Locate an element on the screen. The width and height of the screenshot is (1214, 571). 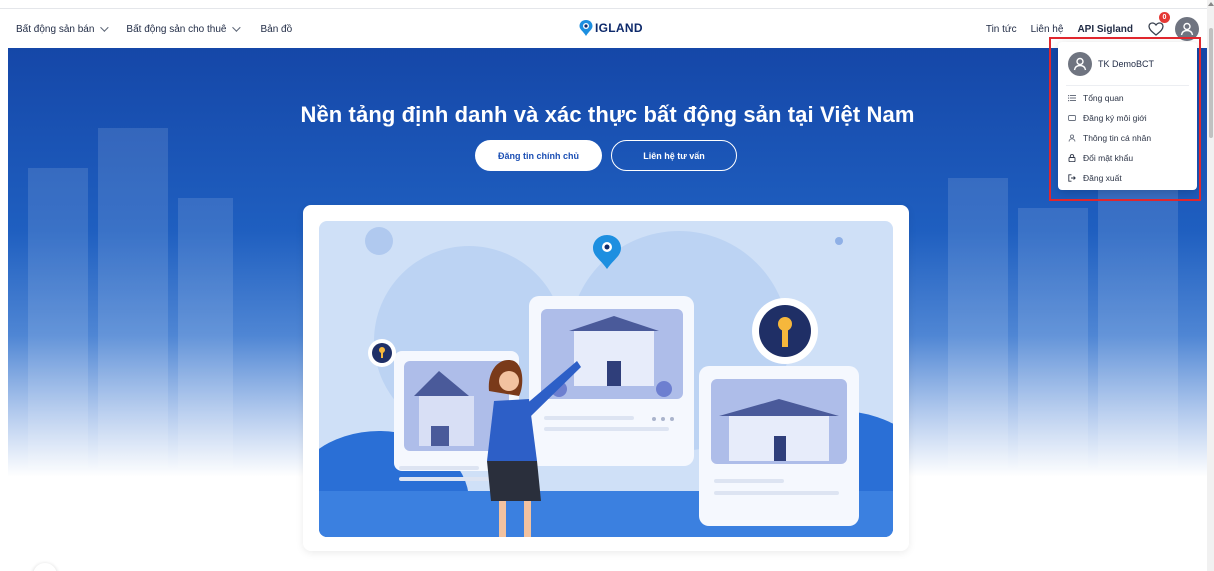
menu-item-label: Đăng ký môi giới is located at coordinates (1115, 118).